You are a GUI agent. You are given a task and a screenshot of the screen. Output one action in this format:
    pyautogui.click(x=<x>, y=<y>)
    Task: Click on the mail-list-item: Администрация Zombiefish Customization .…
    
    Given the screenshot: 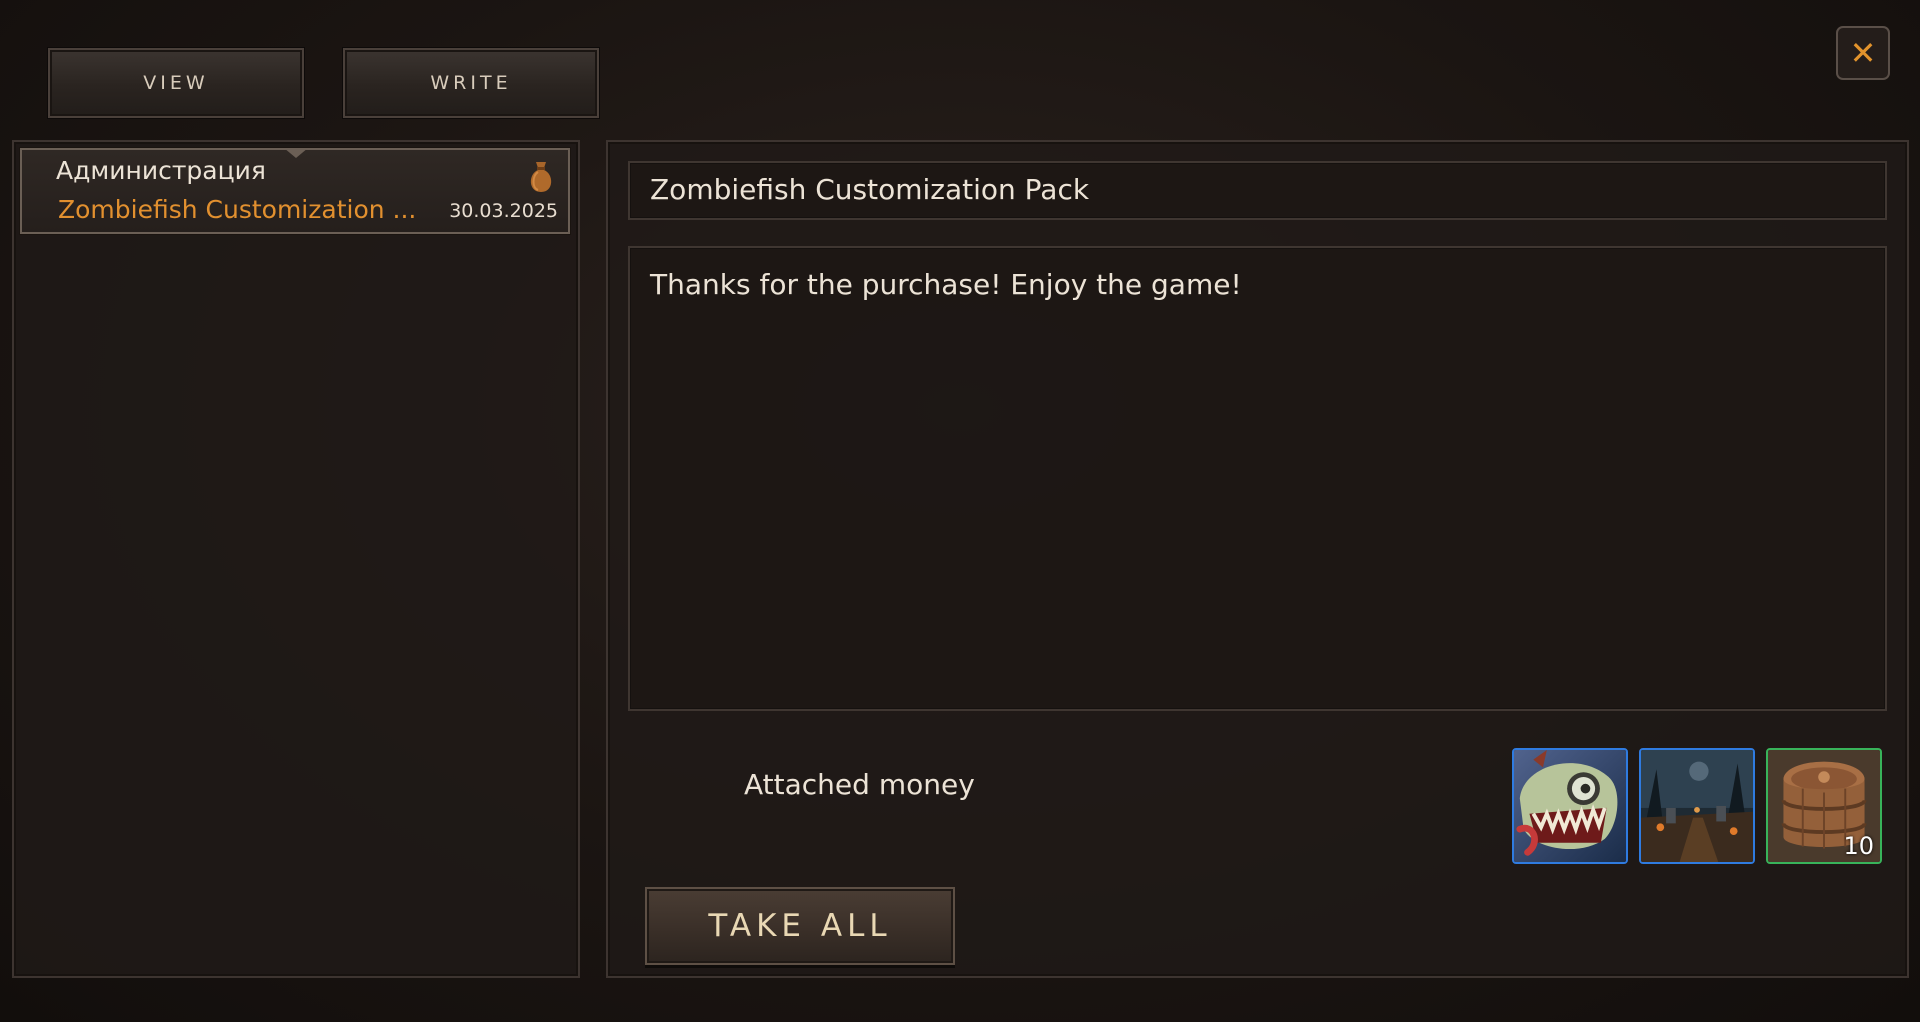 What is the action you would take?
    pyautogui.click(x=295, y=191)
    